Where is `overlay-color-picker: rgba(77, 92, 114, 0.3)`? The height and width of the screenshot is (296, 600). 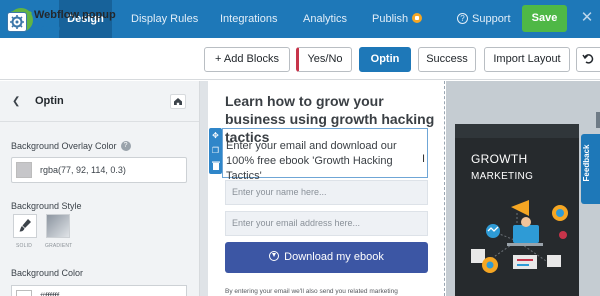
overlay-color-picker: rgba(77, 92, 114, 0.3) is located at coordinates (99, 170).